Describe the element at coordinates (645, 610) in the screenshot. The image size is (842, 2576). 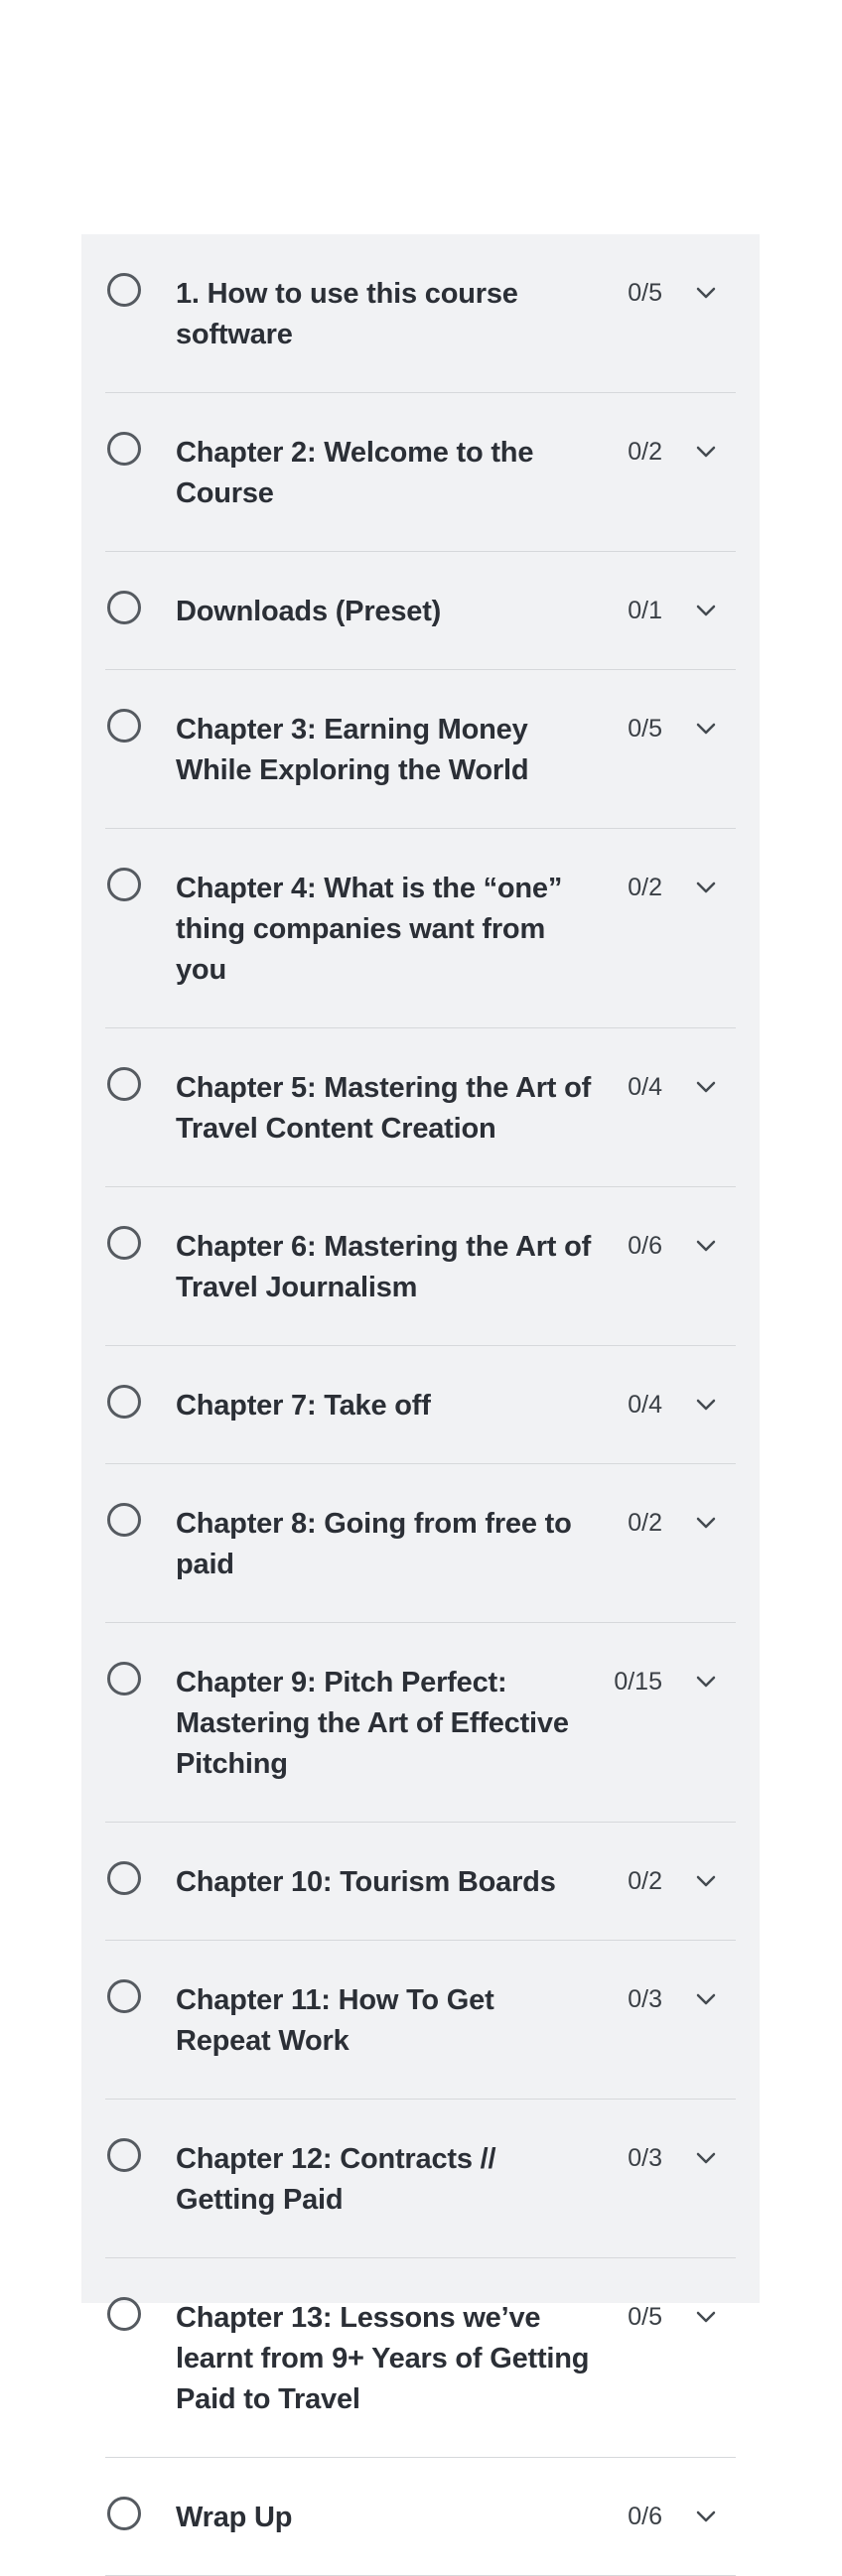
I see `chapter-progress: 0/1` at that location.